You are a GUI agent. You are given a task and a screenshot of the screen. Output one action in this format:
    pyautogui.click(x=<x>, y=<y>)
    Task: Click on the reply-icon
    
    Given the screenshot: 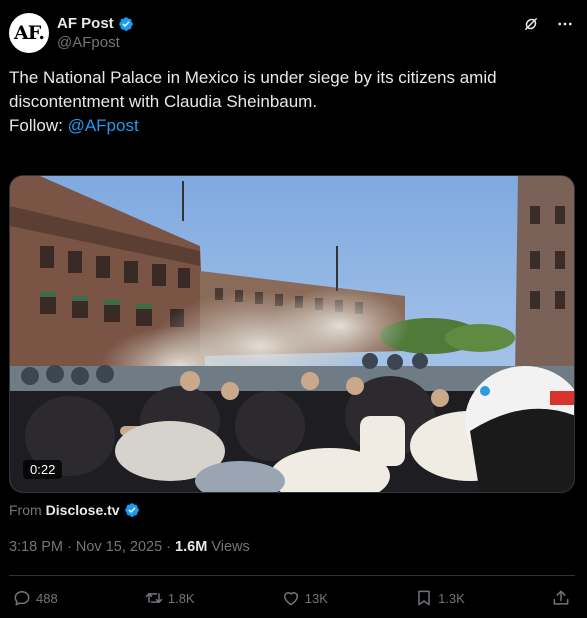 What is the action you would take?
    pyautogui.click(x=22, y=598)
    